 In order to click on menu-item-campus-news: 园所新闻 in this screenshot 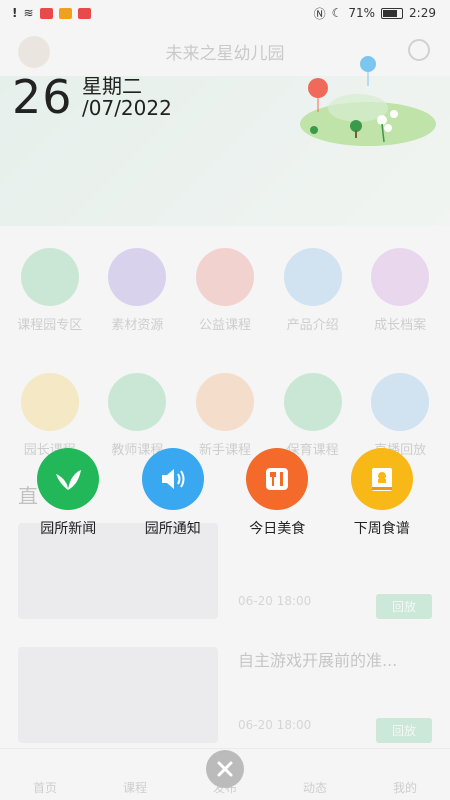, I will do `click(68, 493)`.